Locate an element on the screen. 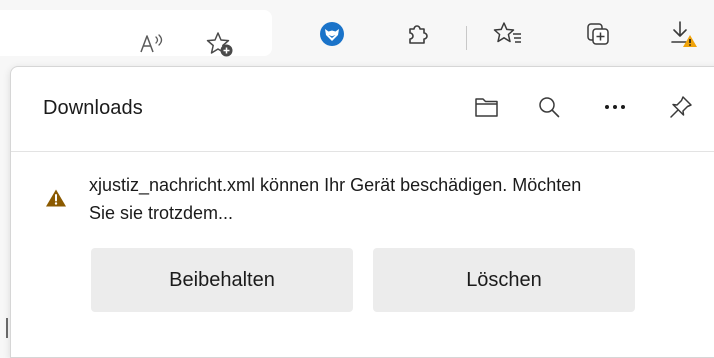  favorites-button is located at coordinates (508, 34).